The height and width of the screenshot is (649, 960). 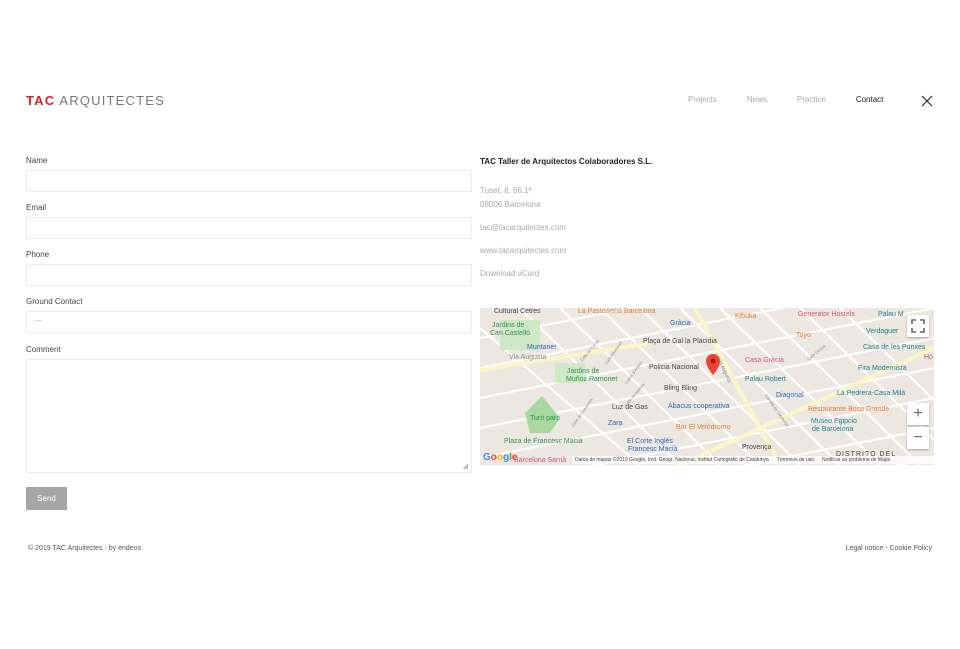 I want to click on map-label: Palau M, so click(x=891, y=314).